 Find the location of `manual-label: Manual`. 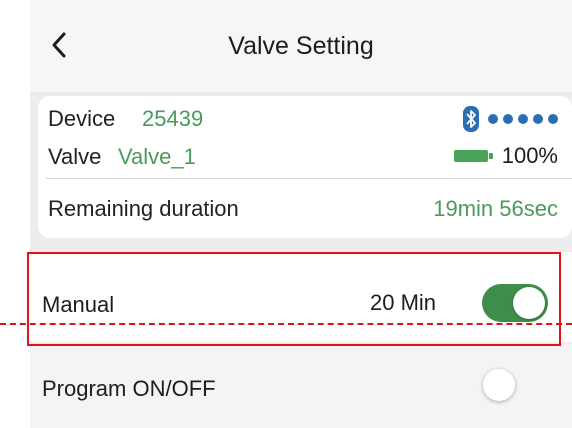

manual-label: Manual is located at coordinates (78, 304).